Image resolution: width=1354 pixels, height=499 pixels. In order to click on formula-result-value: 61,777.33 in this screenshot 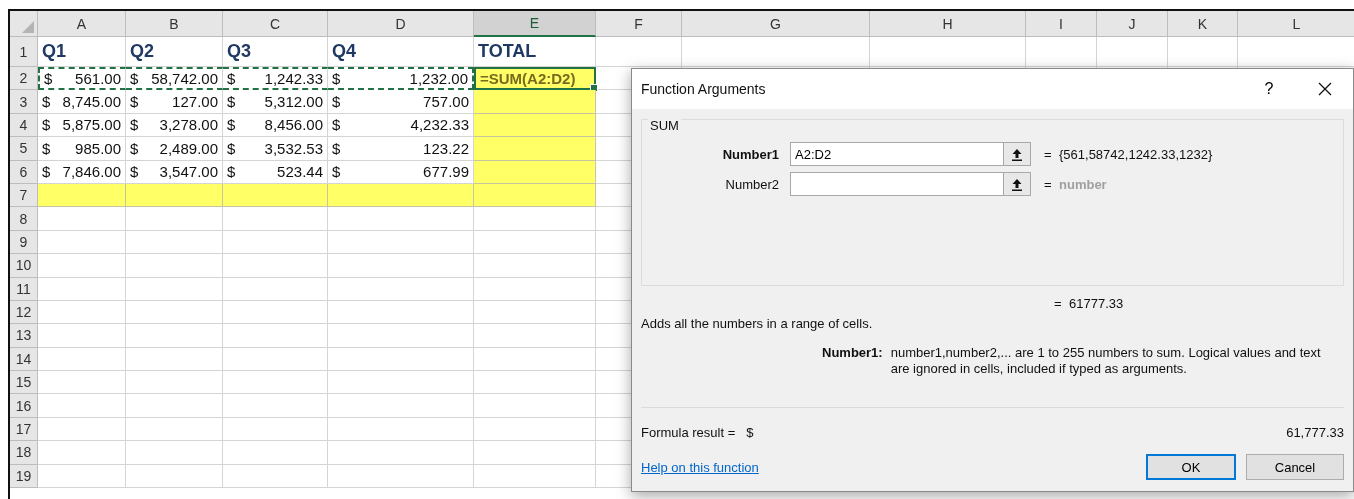, I will do `click(1315, 432)`.